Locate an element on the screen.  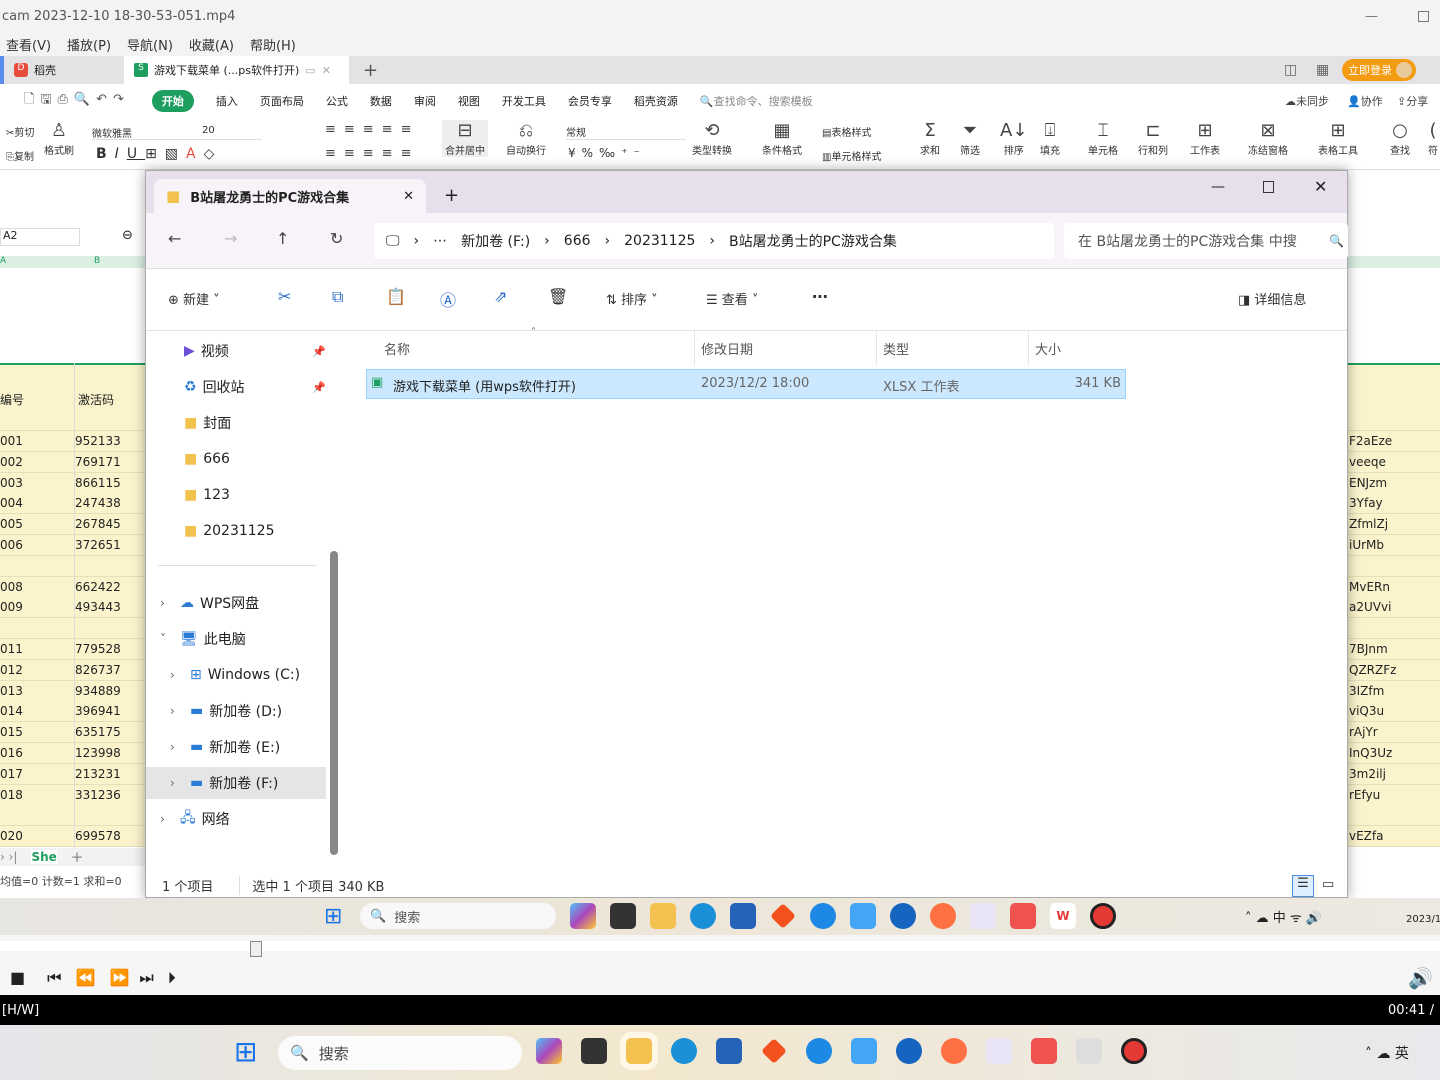
merge-center-button: ⊟ 合并居中 is located at coordinates (465, 138).